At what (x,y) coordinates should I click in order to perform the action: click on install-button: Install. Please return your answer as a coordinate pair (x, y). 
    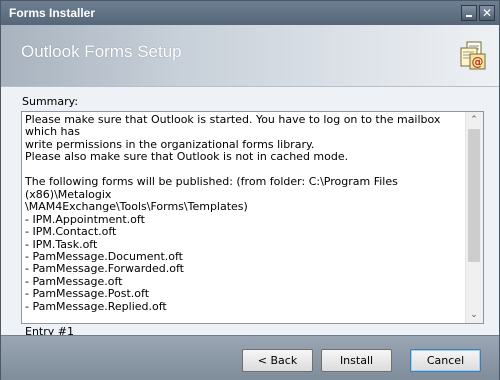
    Looking at the image, I should click on (356, 360).